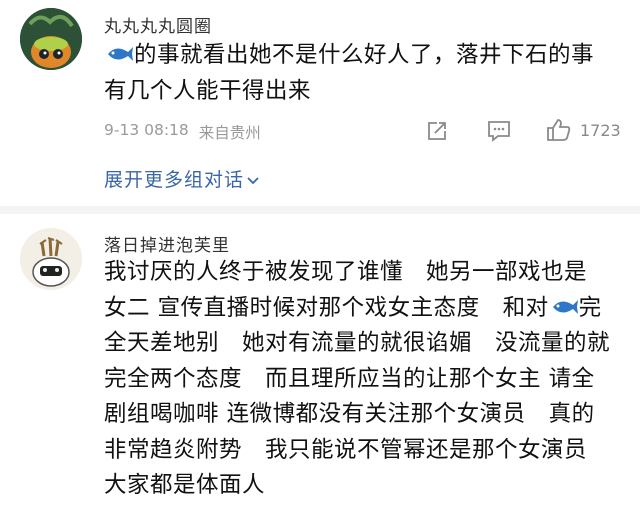 This screenshot has width=640, height=509. What do you see at coordinates (146, 130) in the screenshot?
I see `timestamp: 9-13 08:18` at bounding box center [146, 130].